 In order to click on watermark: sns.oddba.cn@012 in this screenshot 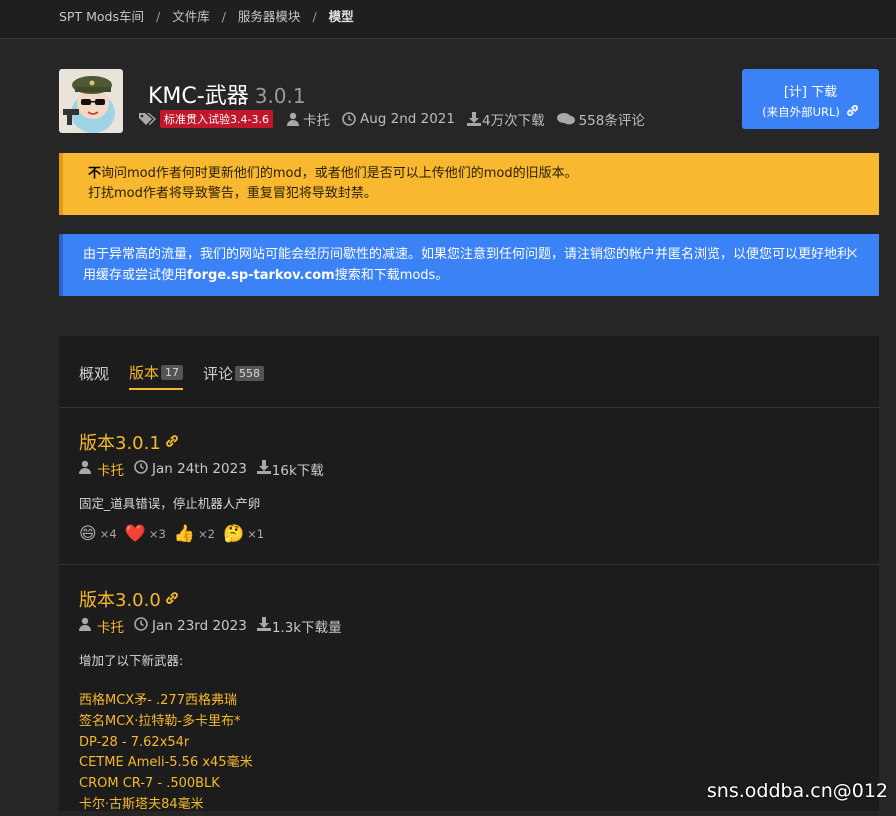, I will do `click(797, 791)`.